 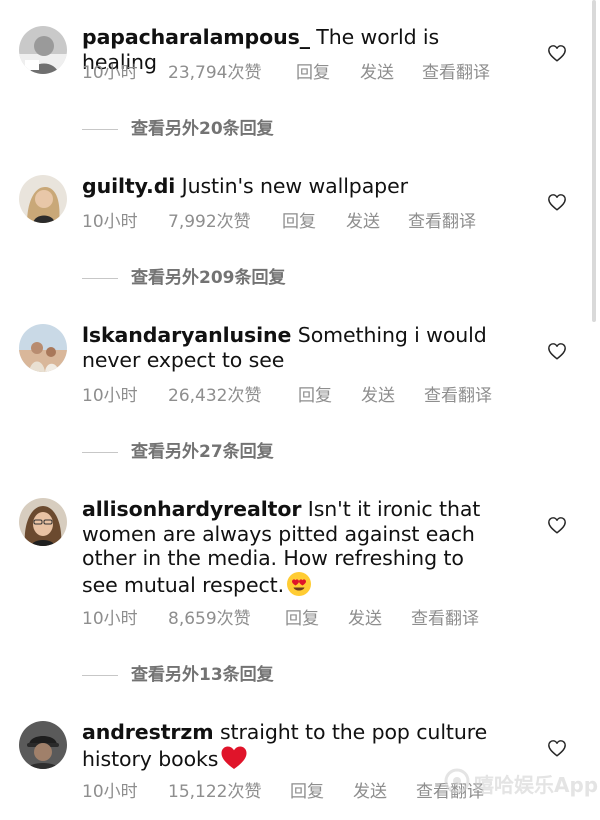 What do you see at coordinates (234, 761) in the screenshot?
I see `red-heart-emoji-icon` at bounding box center [234, 761].